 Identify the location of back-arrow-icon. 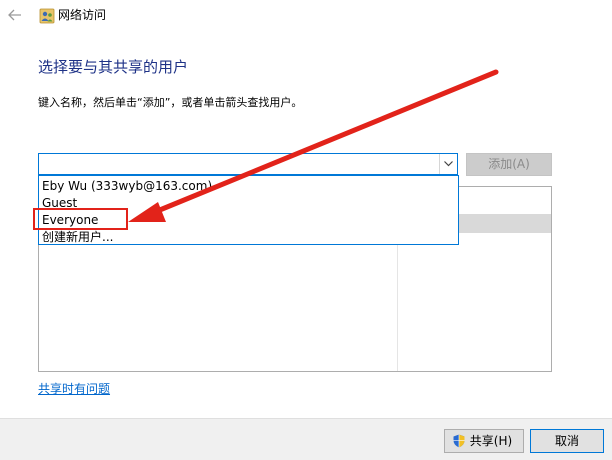
(14, 15).